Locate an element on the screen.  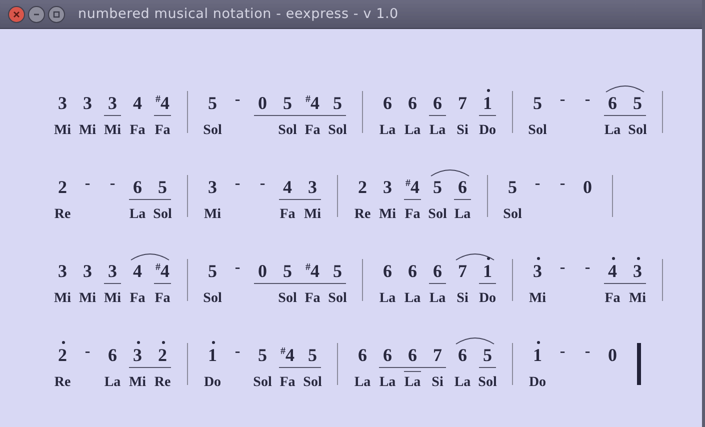
note-number: 4 is located at coordinates (137, 103).